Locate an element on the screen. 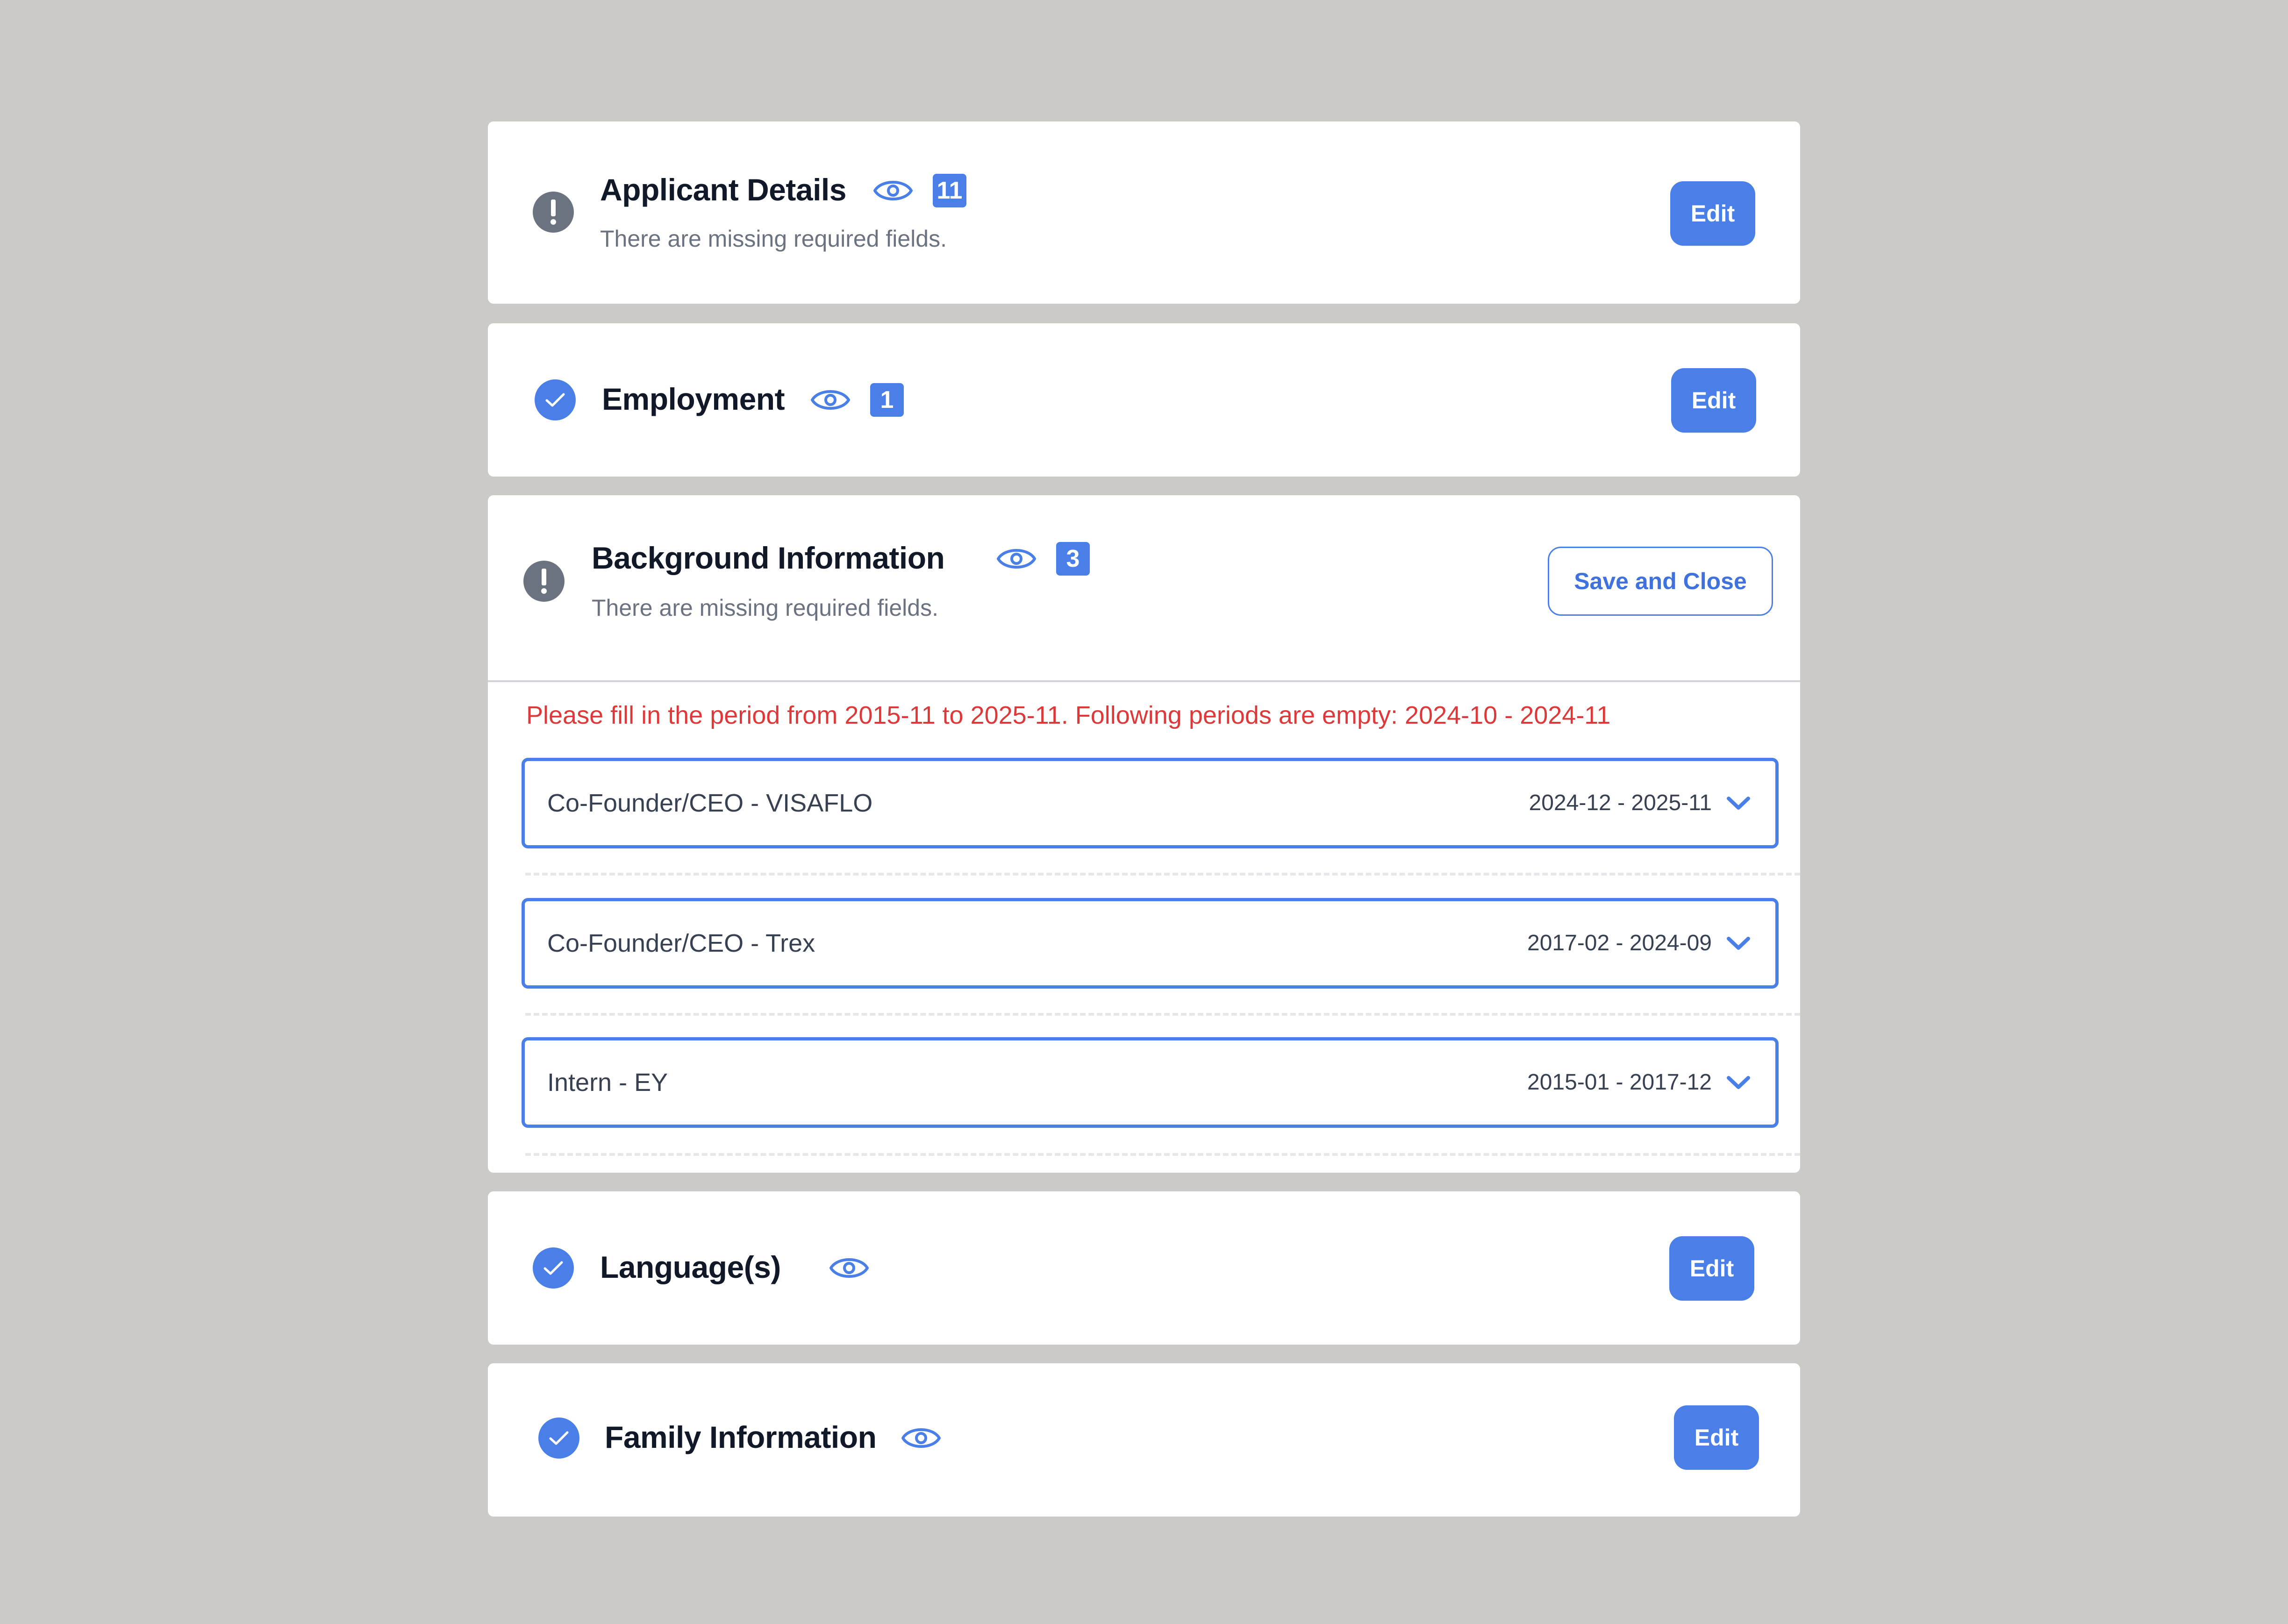 This screenshot has height=1624, width=2288. count-badge: 3 is located at coordinates (1073, 559).